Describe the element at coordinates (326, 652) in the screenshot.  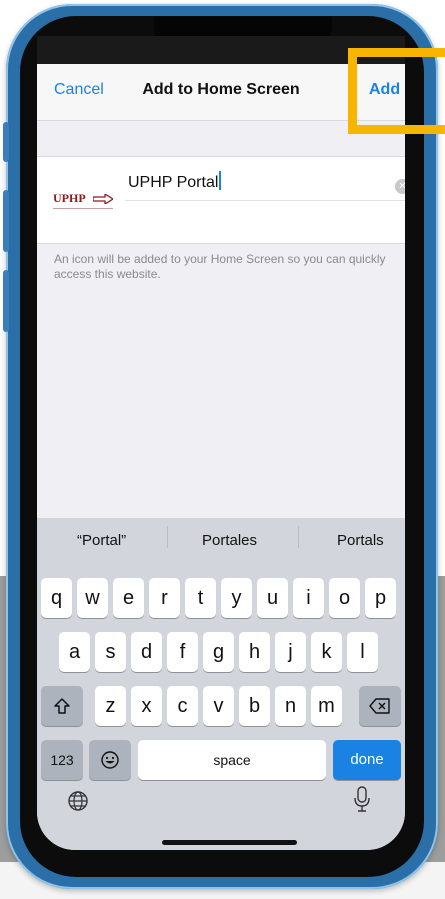
I see `key-k: k` at that location.